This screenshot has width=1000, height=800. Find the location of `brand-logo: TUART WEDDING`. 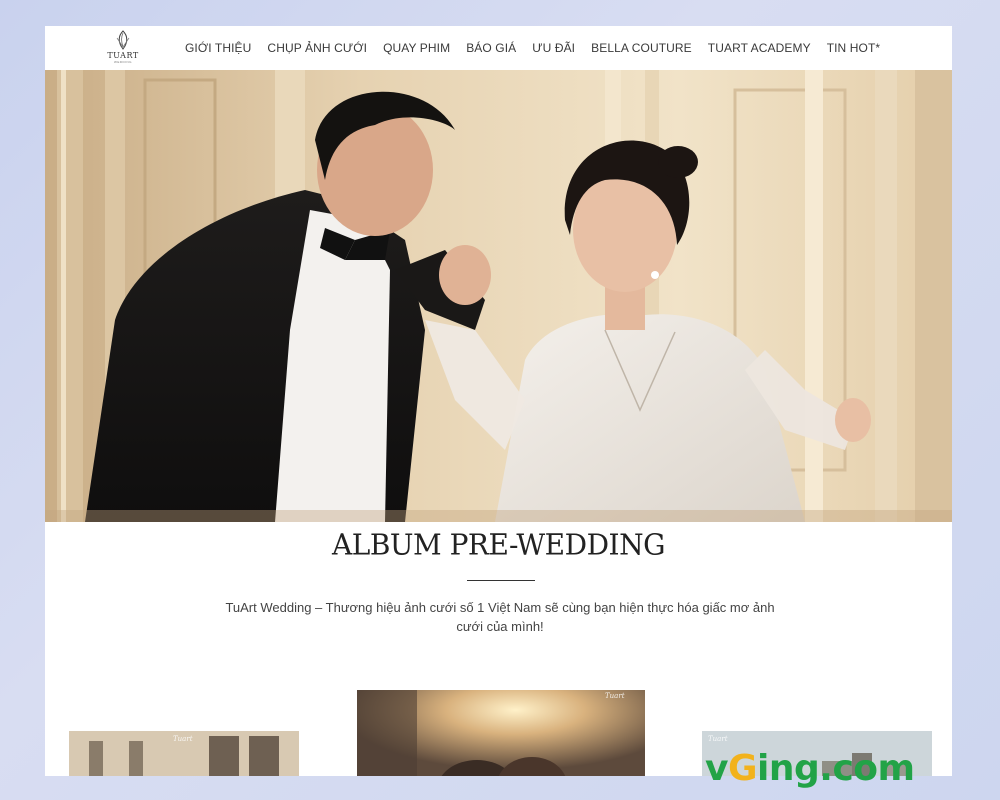

brand-logo: TUART WEDDING is located at coordinates (123, 48).